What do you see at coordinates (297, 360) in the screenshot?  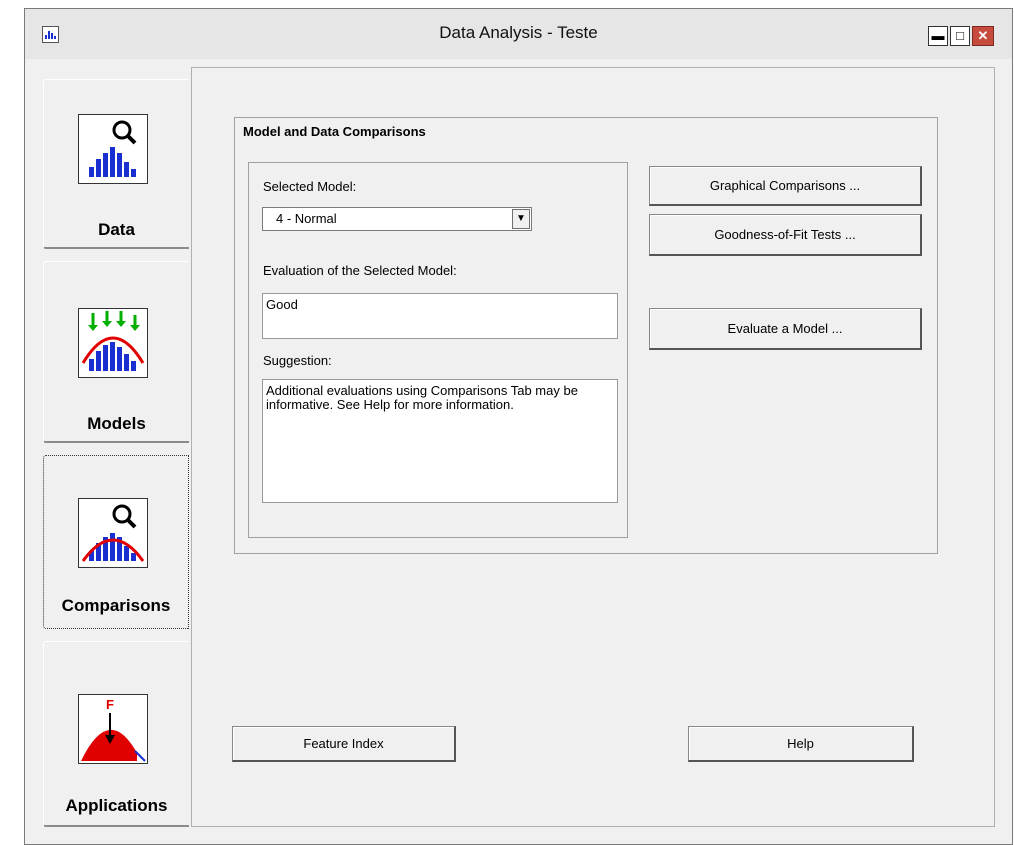 I see `suggestion-label: Suggestion:` at bounding box center [297, 360].